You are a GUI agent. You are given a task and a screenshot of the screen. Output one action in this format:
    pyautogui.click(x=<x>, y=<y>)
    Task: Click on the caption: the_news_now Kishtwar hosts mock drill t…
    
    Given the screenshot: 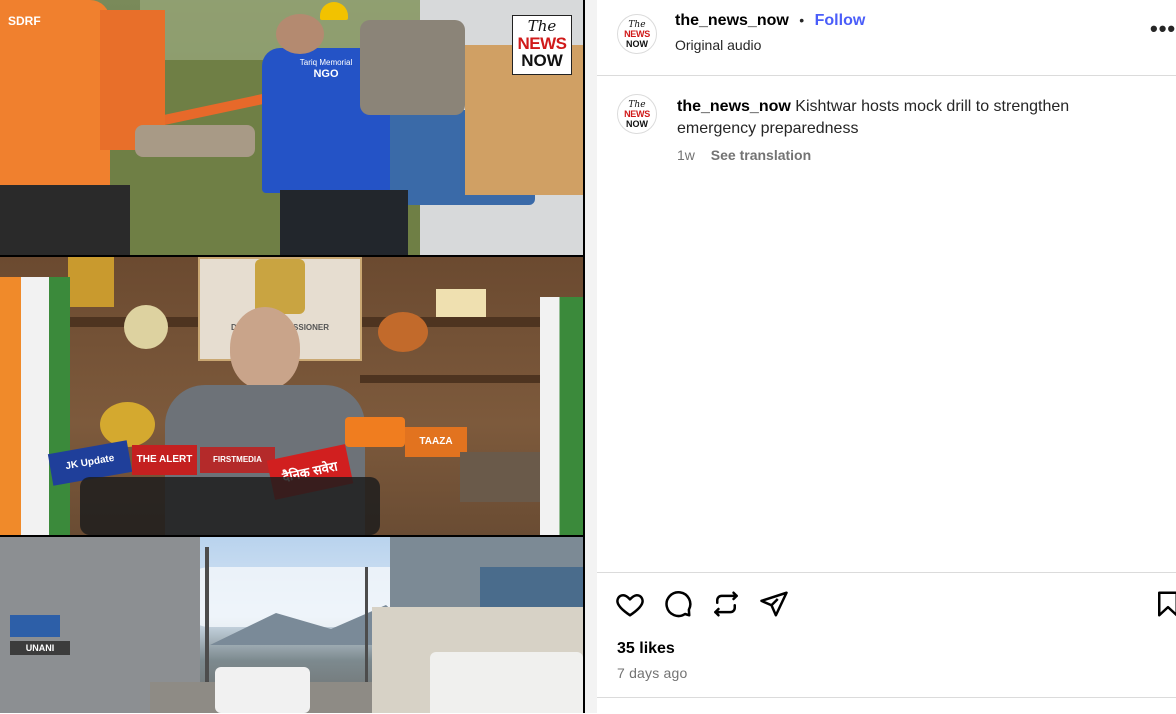 What is the action you would take?
    pyautogui.click(x=897, y=118)
    